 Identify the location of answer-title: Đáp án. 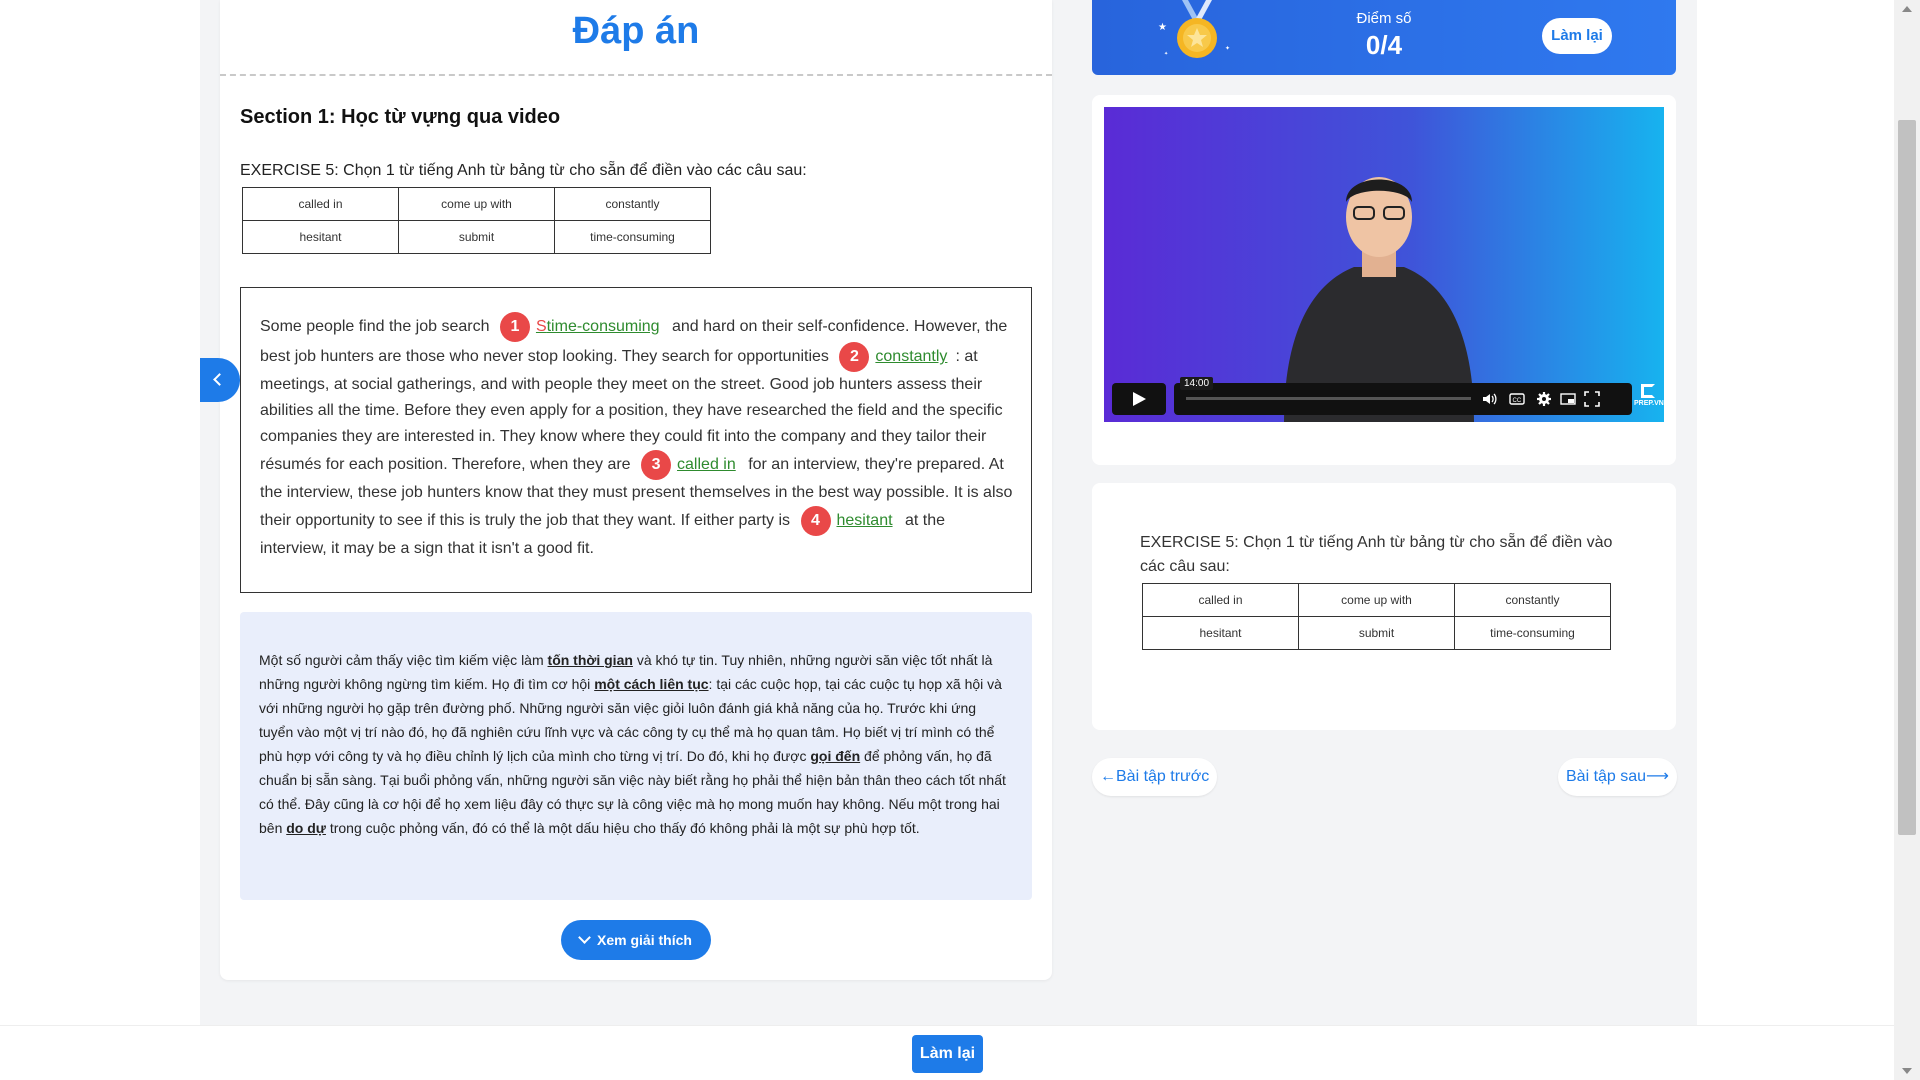
(636, 31).